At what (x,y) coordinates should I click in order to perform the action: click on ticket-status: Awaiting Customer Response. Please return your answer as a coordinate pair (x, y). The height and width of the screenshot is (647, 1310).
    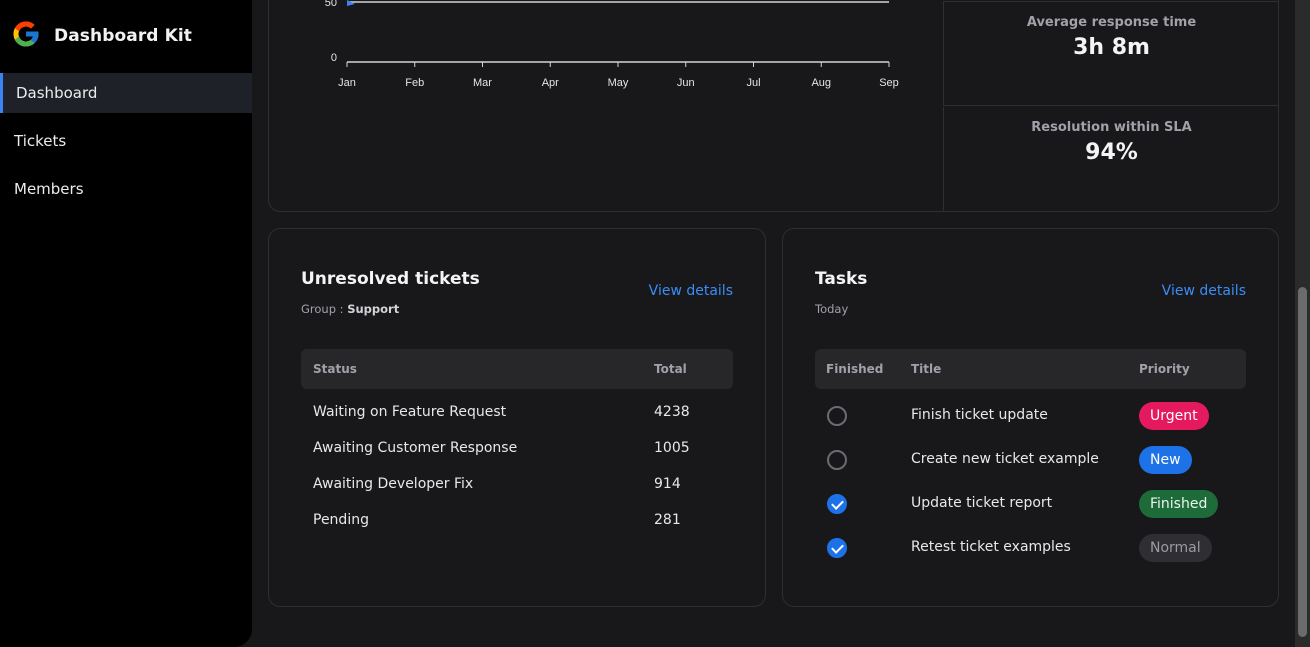
    Looking at the image, I should click on (415, 448).